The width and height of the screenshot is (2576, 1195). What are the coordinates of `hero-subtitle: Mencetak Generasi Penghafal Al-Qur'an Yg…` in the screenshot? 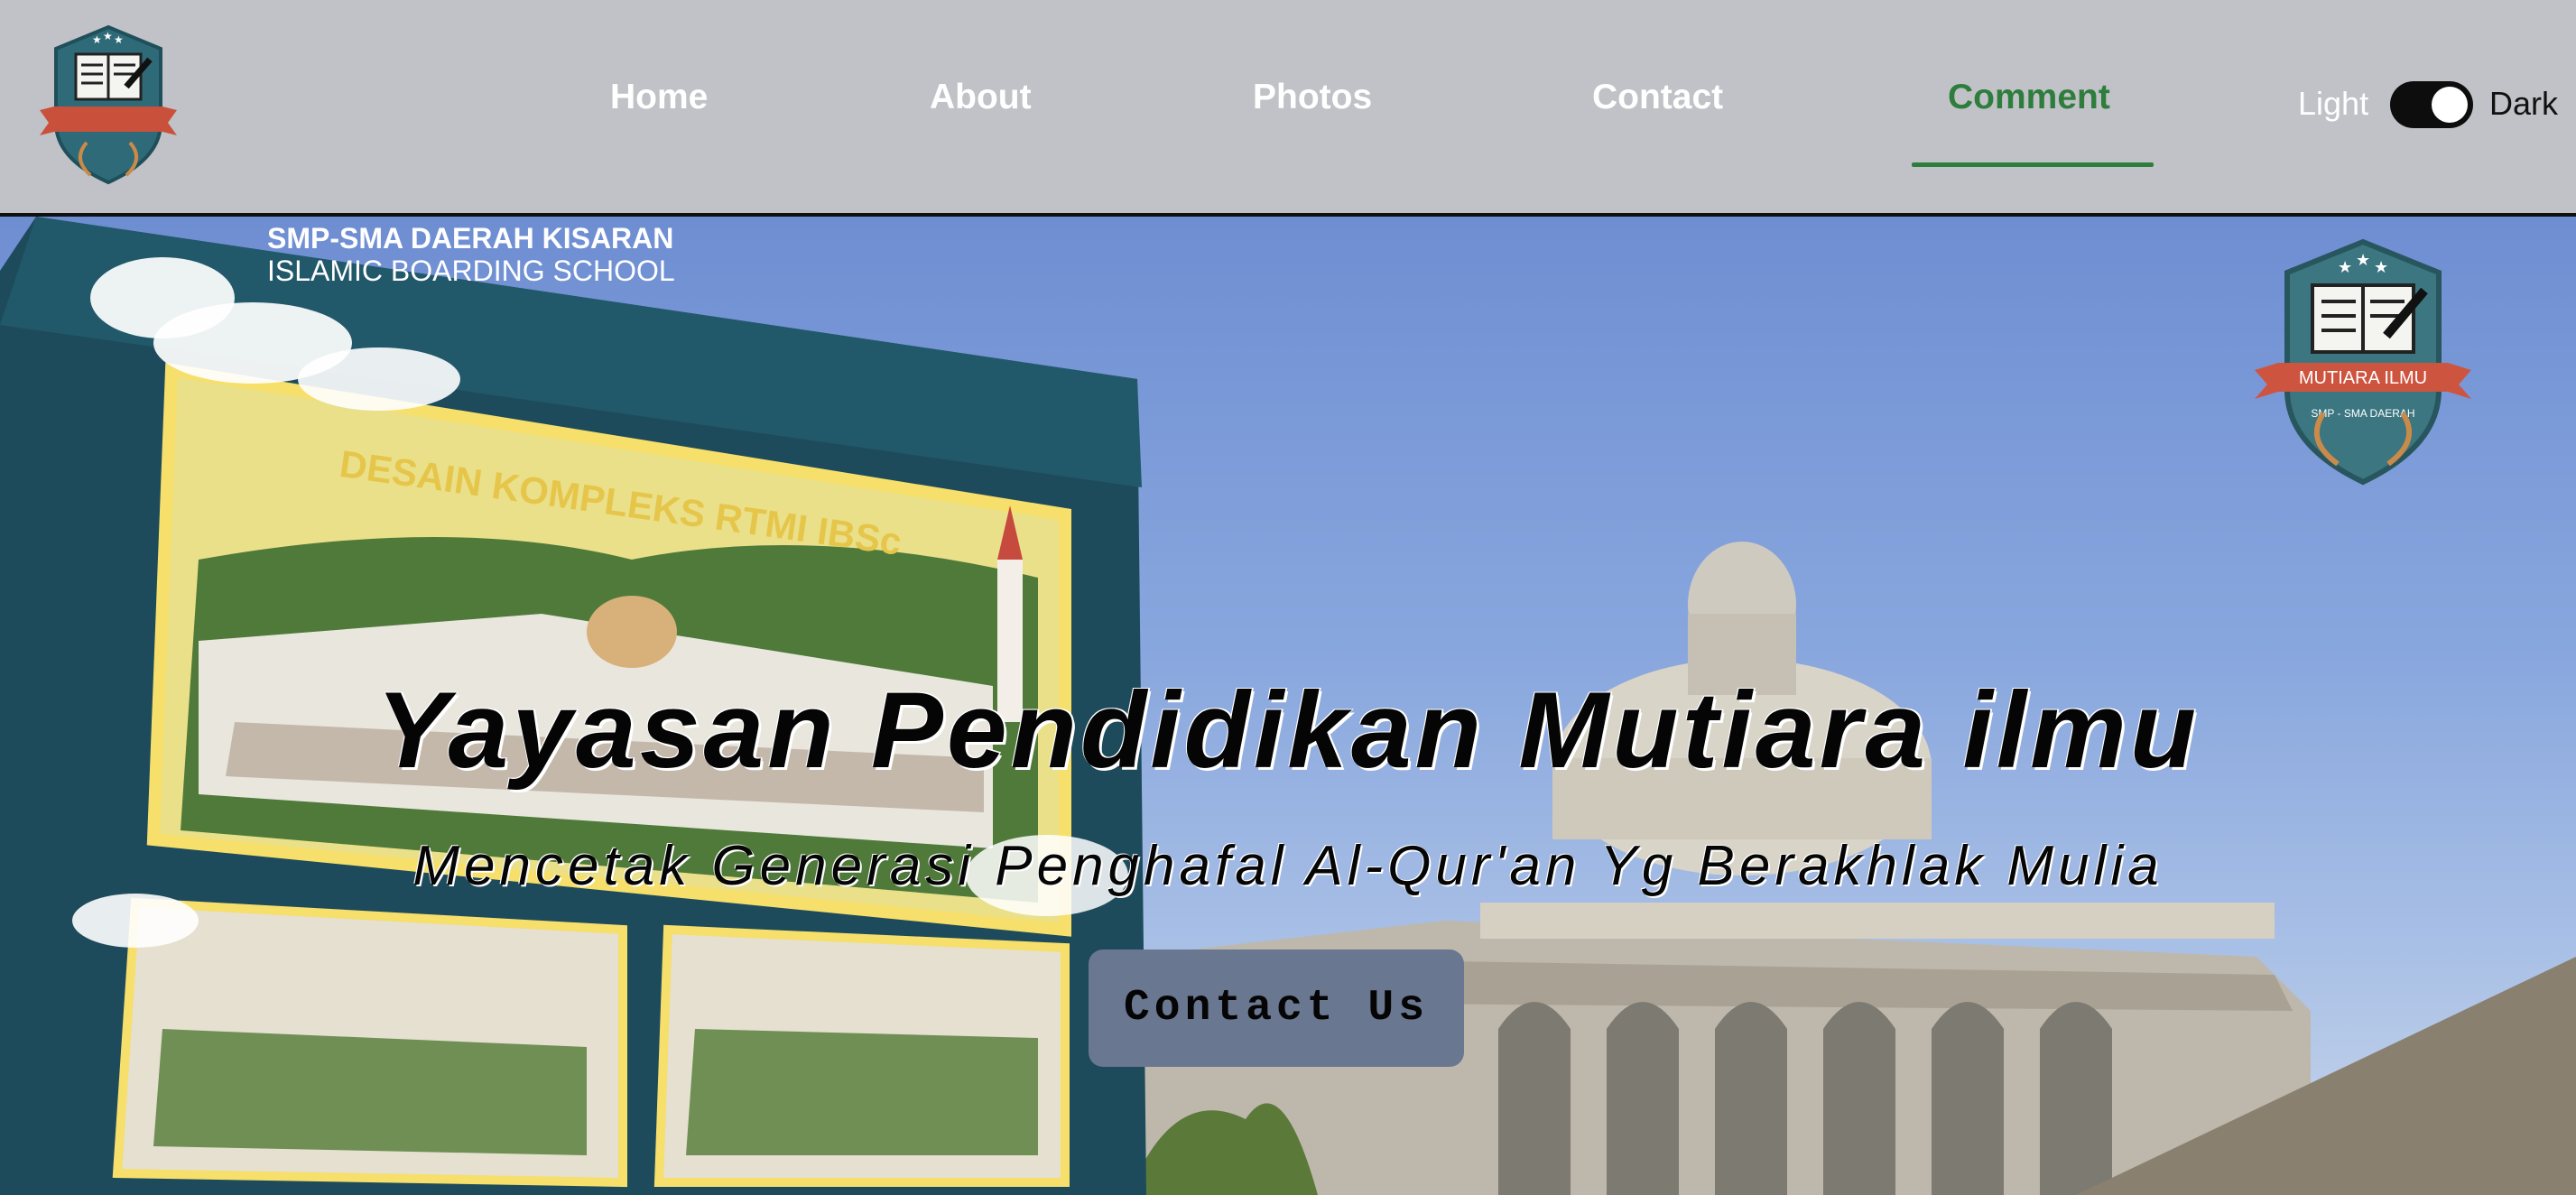 It's located at (1288, 866).